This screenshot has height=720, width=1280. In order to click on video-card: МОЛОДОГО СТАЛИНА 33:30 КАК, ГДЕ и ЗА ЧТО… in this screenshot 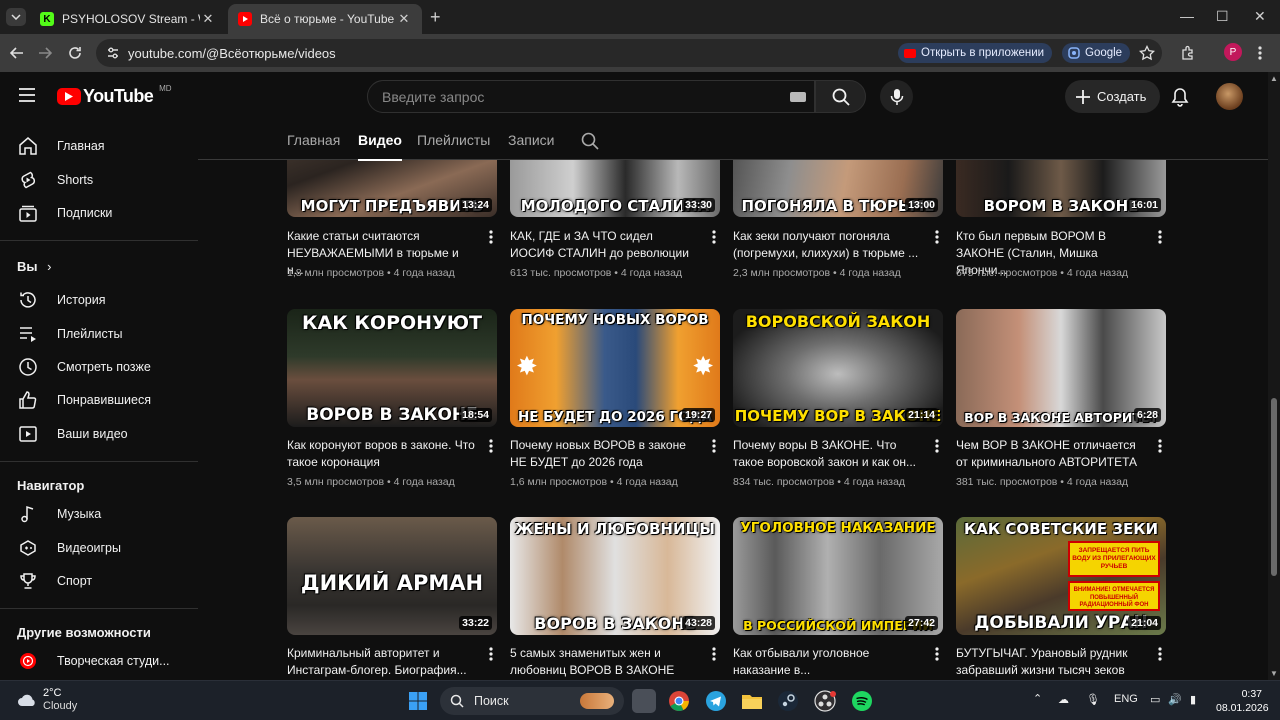, I will do `click(615, 219)`.